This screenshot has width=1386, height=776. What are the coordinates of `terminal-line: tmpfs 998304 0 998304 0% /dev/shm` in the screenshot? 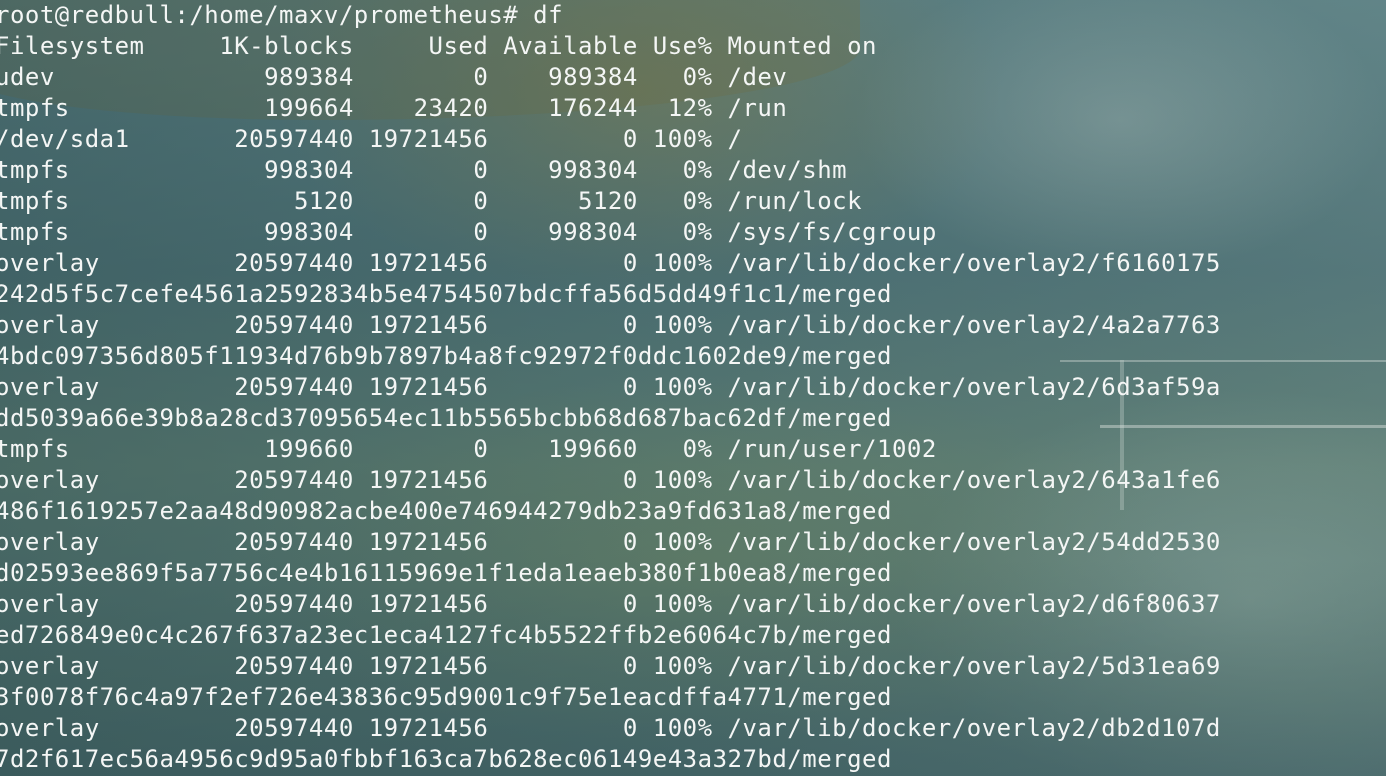 It's located at (424, 170).